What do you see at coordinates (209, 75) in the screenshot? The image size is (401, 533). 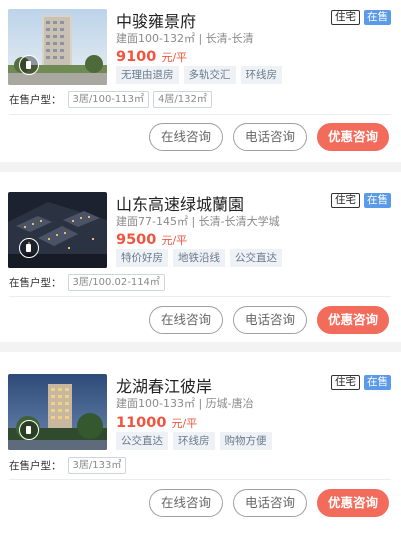 I see `feature-tag: 多轨交汇` at bounding box center [209, 75].